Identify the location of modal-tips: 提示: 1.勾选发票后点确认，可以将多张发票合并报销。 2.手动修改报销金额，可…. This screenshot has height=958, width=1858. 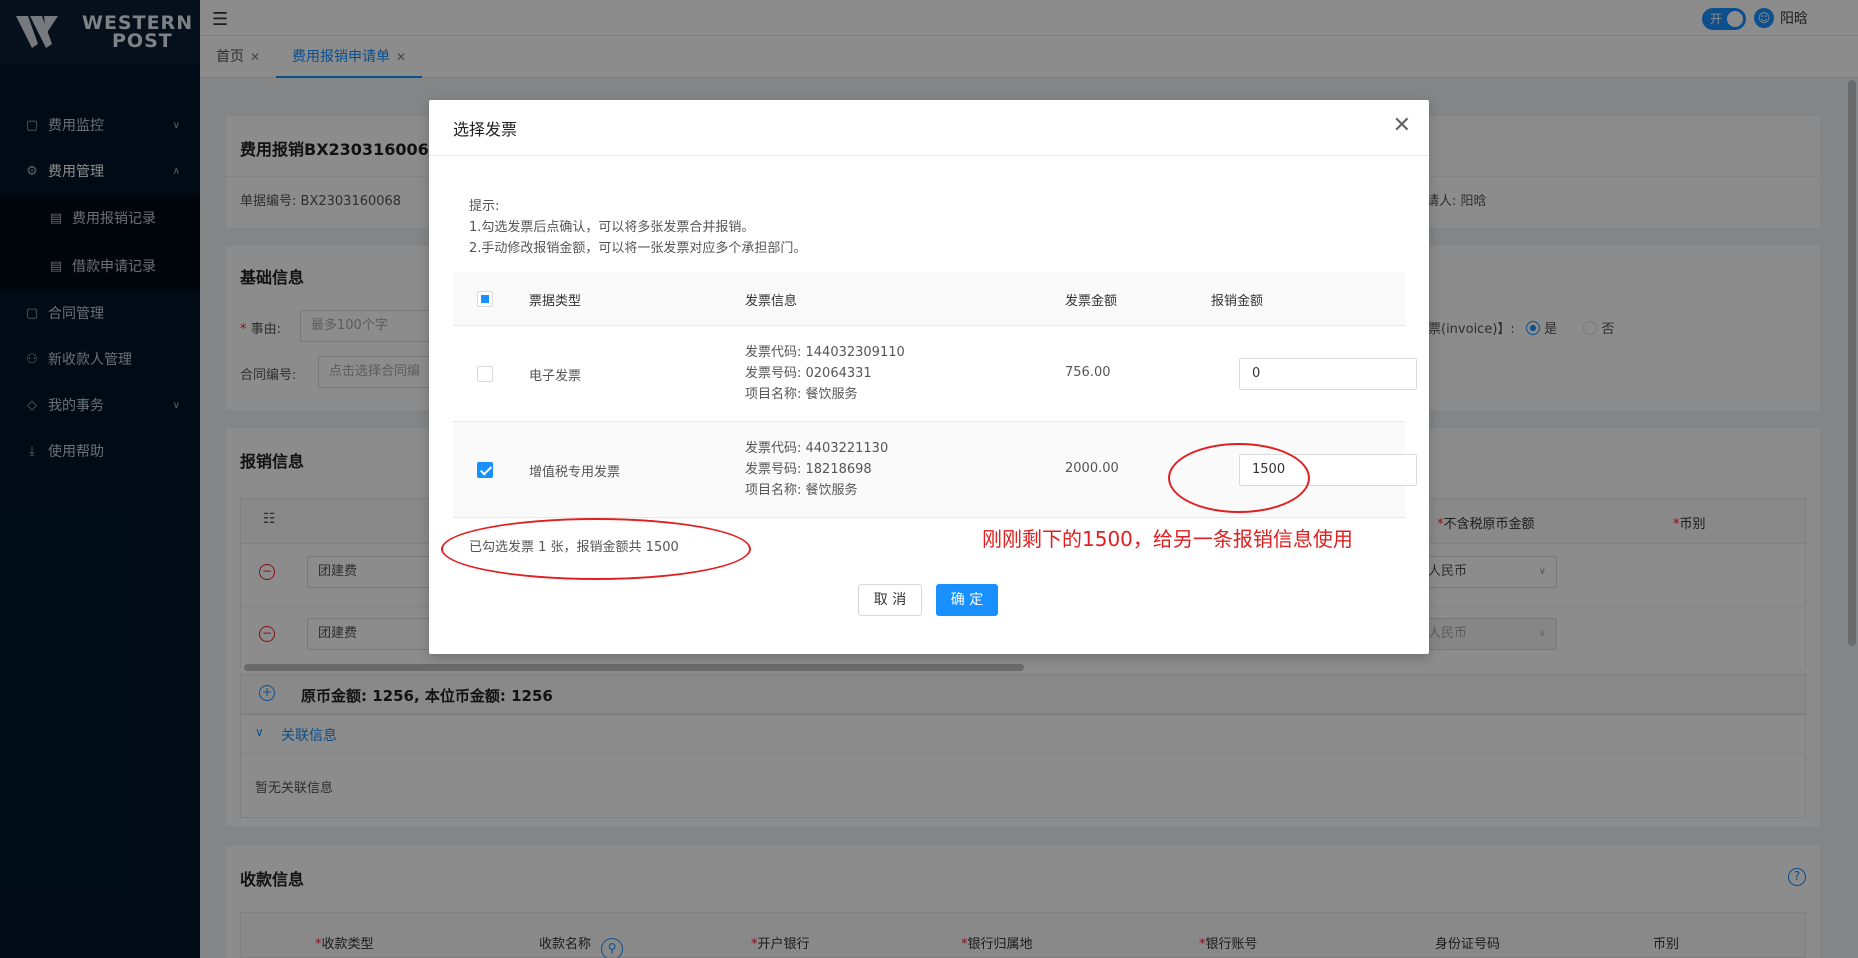
(637, 227).